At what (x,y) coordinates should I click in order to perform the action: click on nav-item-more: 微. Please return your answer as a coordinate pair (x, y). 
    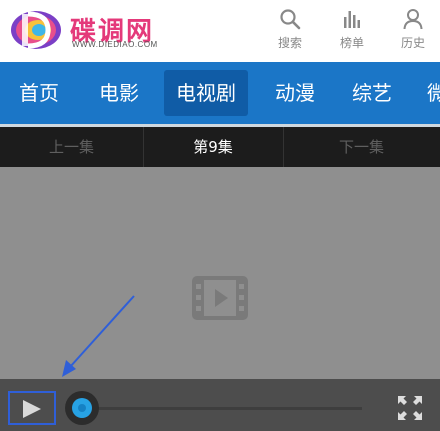
    Looking at the image, I should click on (431, 93).